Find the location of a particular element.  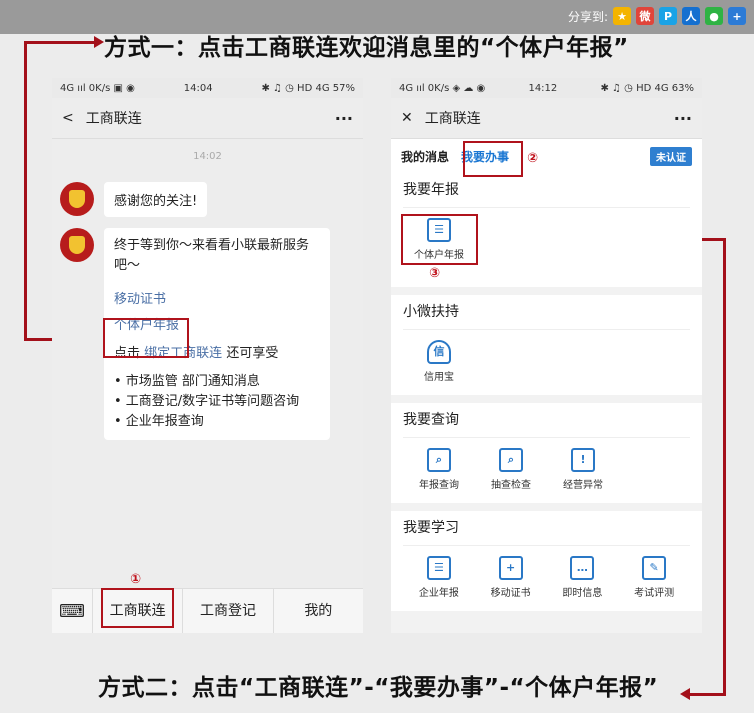

arrow2-bottom is located at coordinates (707, 694).